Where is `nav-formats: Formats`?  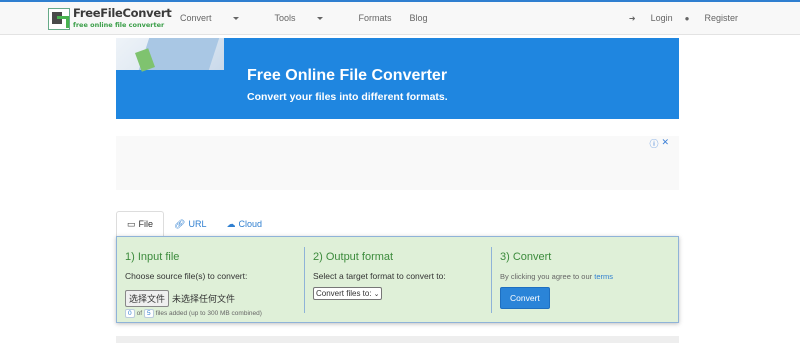
nav-formats: Formats is located at coordinates (375, 18).